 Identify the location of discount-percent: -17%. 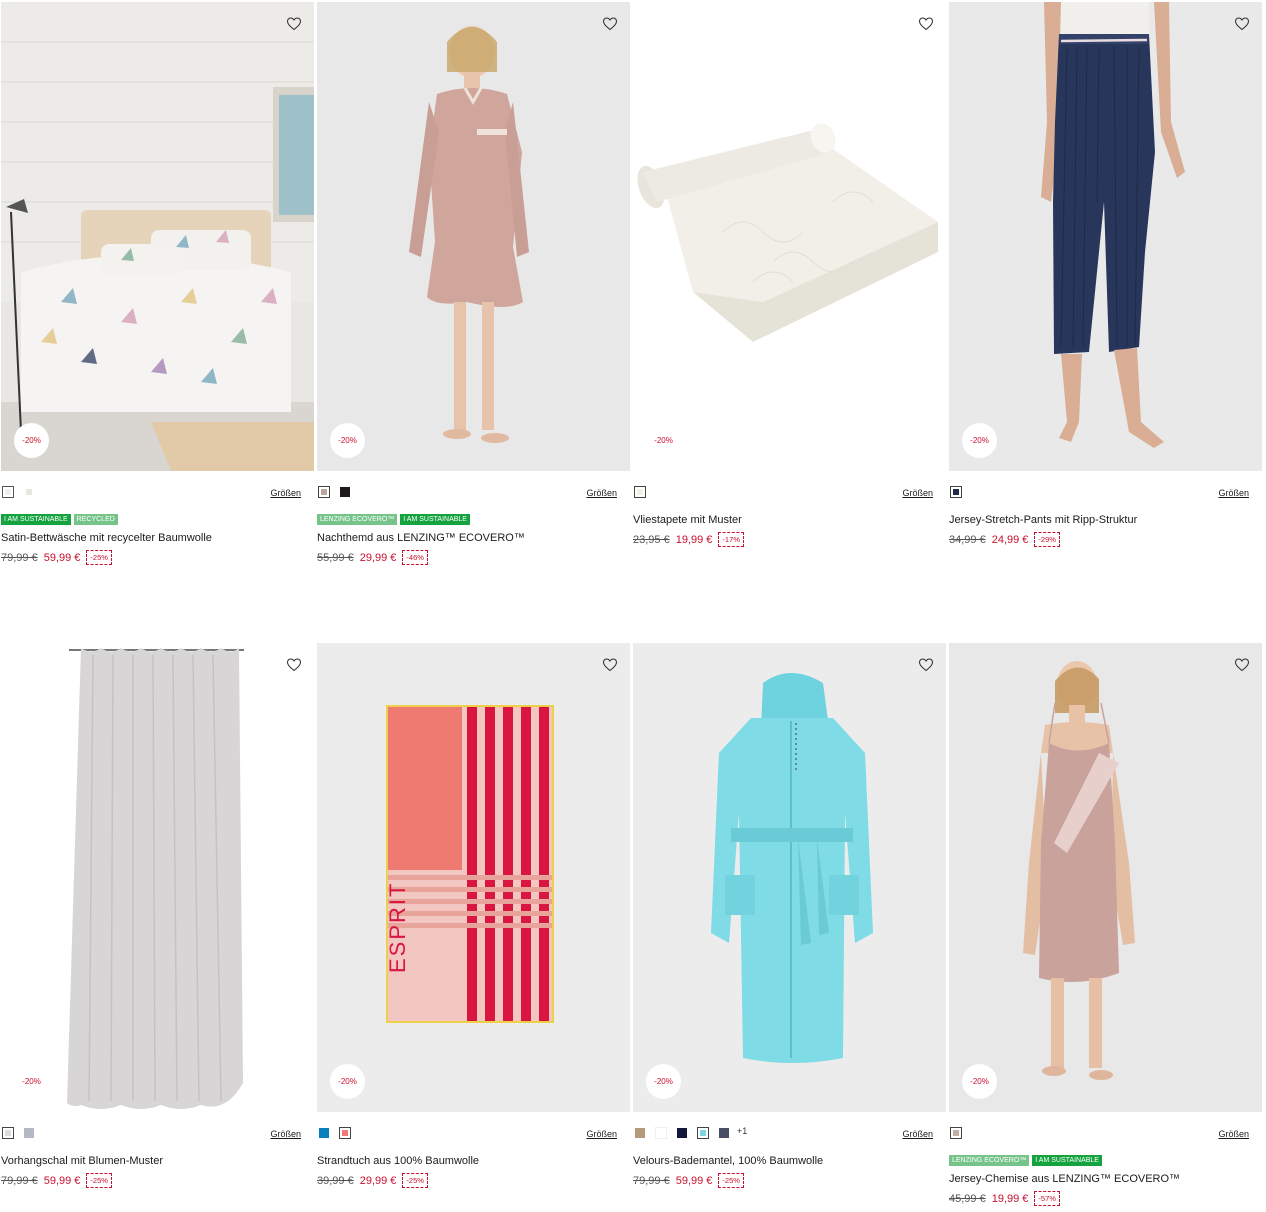
(731, 539).